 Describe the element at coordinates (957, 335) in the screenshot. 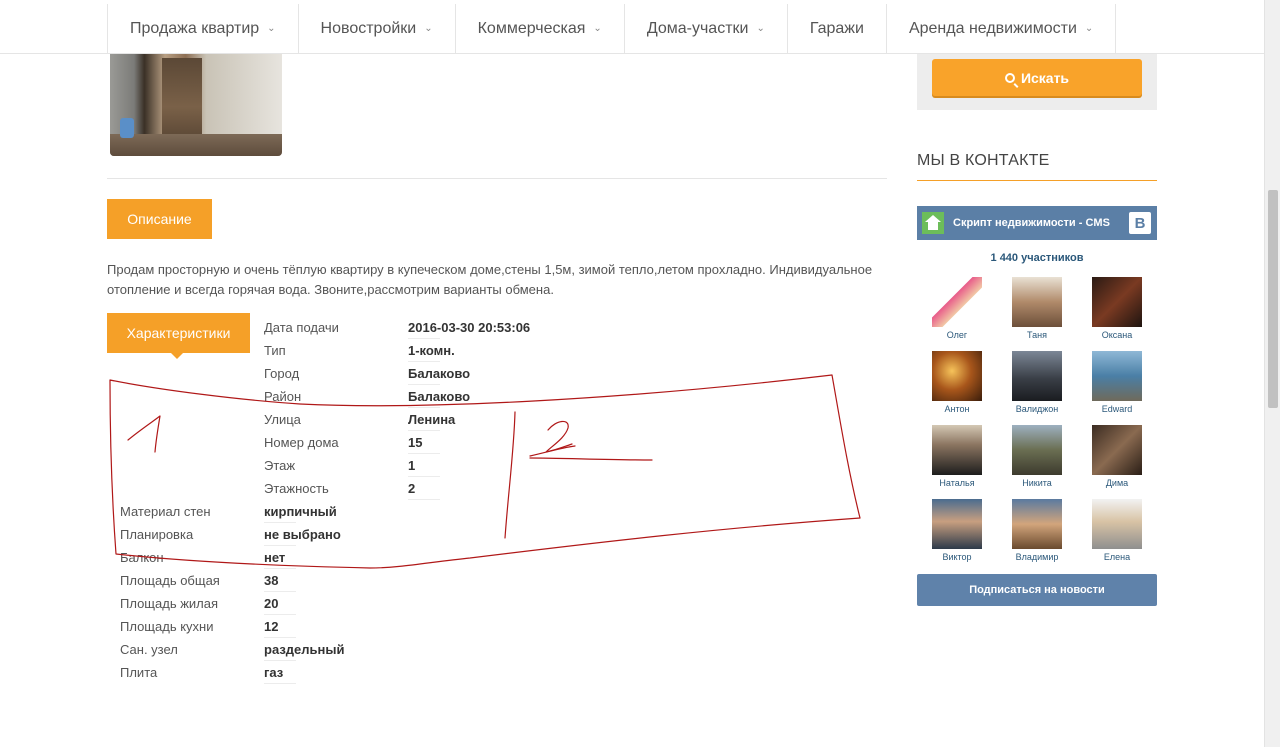

I see `vk-member-name: Олег` at that location.